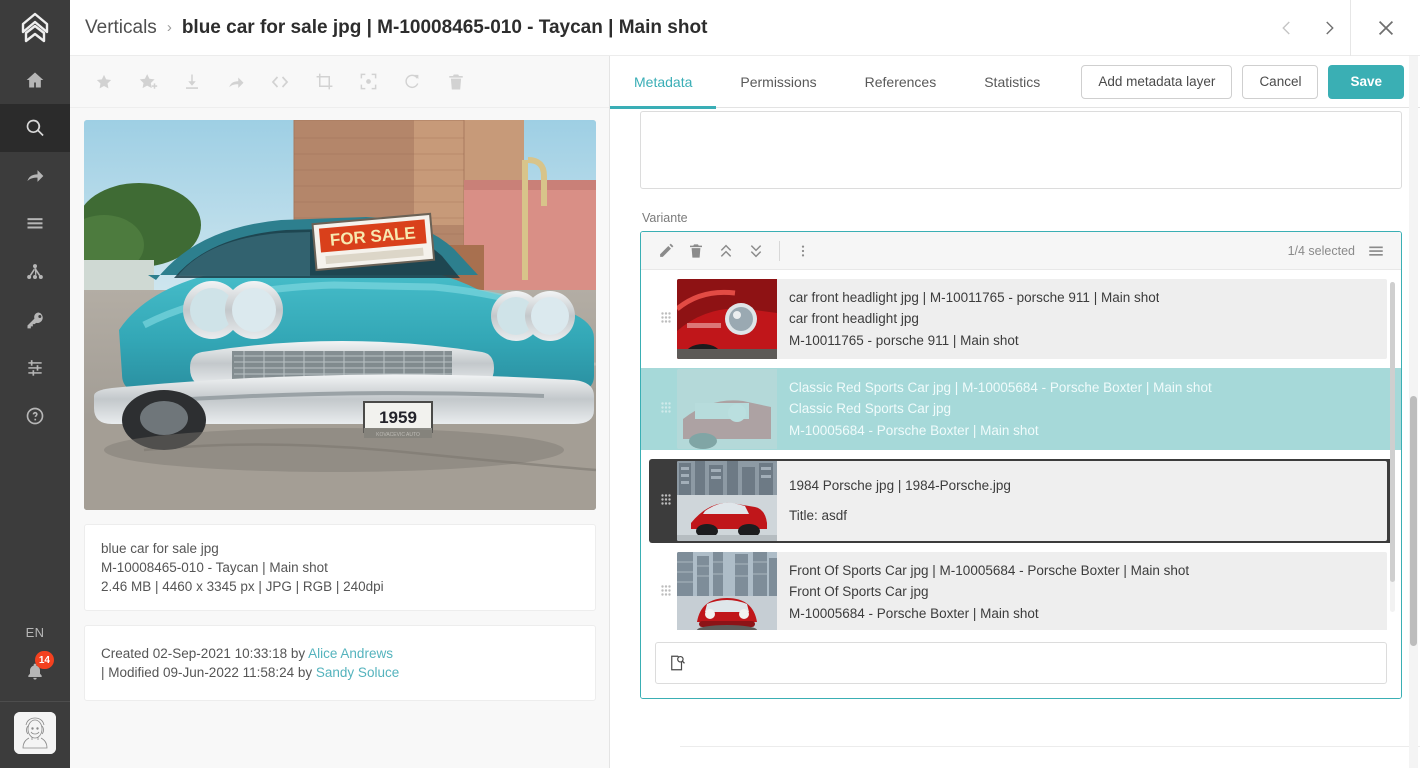 The height and width of the screenshot is (768, 1420). I want to click on close-icon, so click(1385, 27).